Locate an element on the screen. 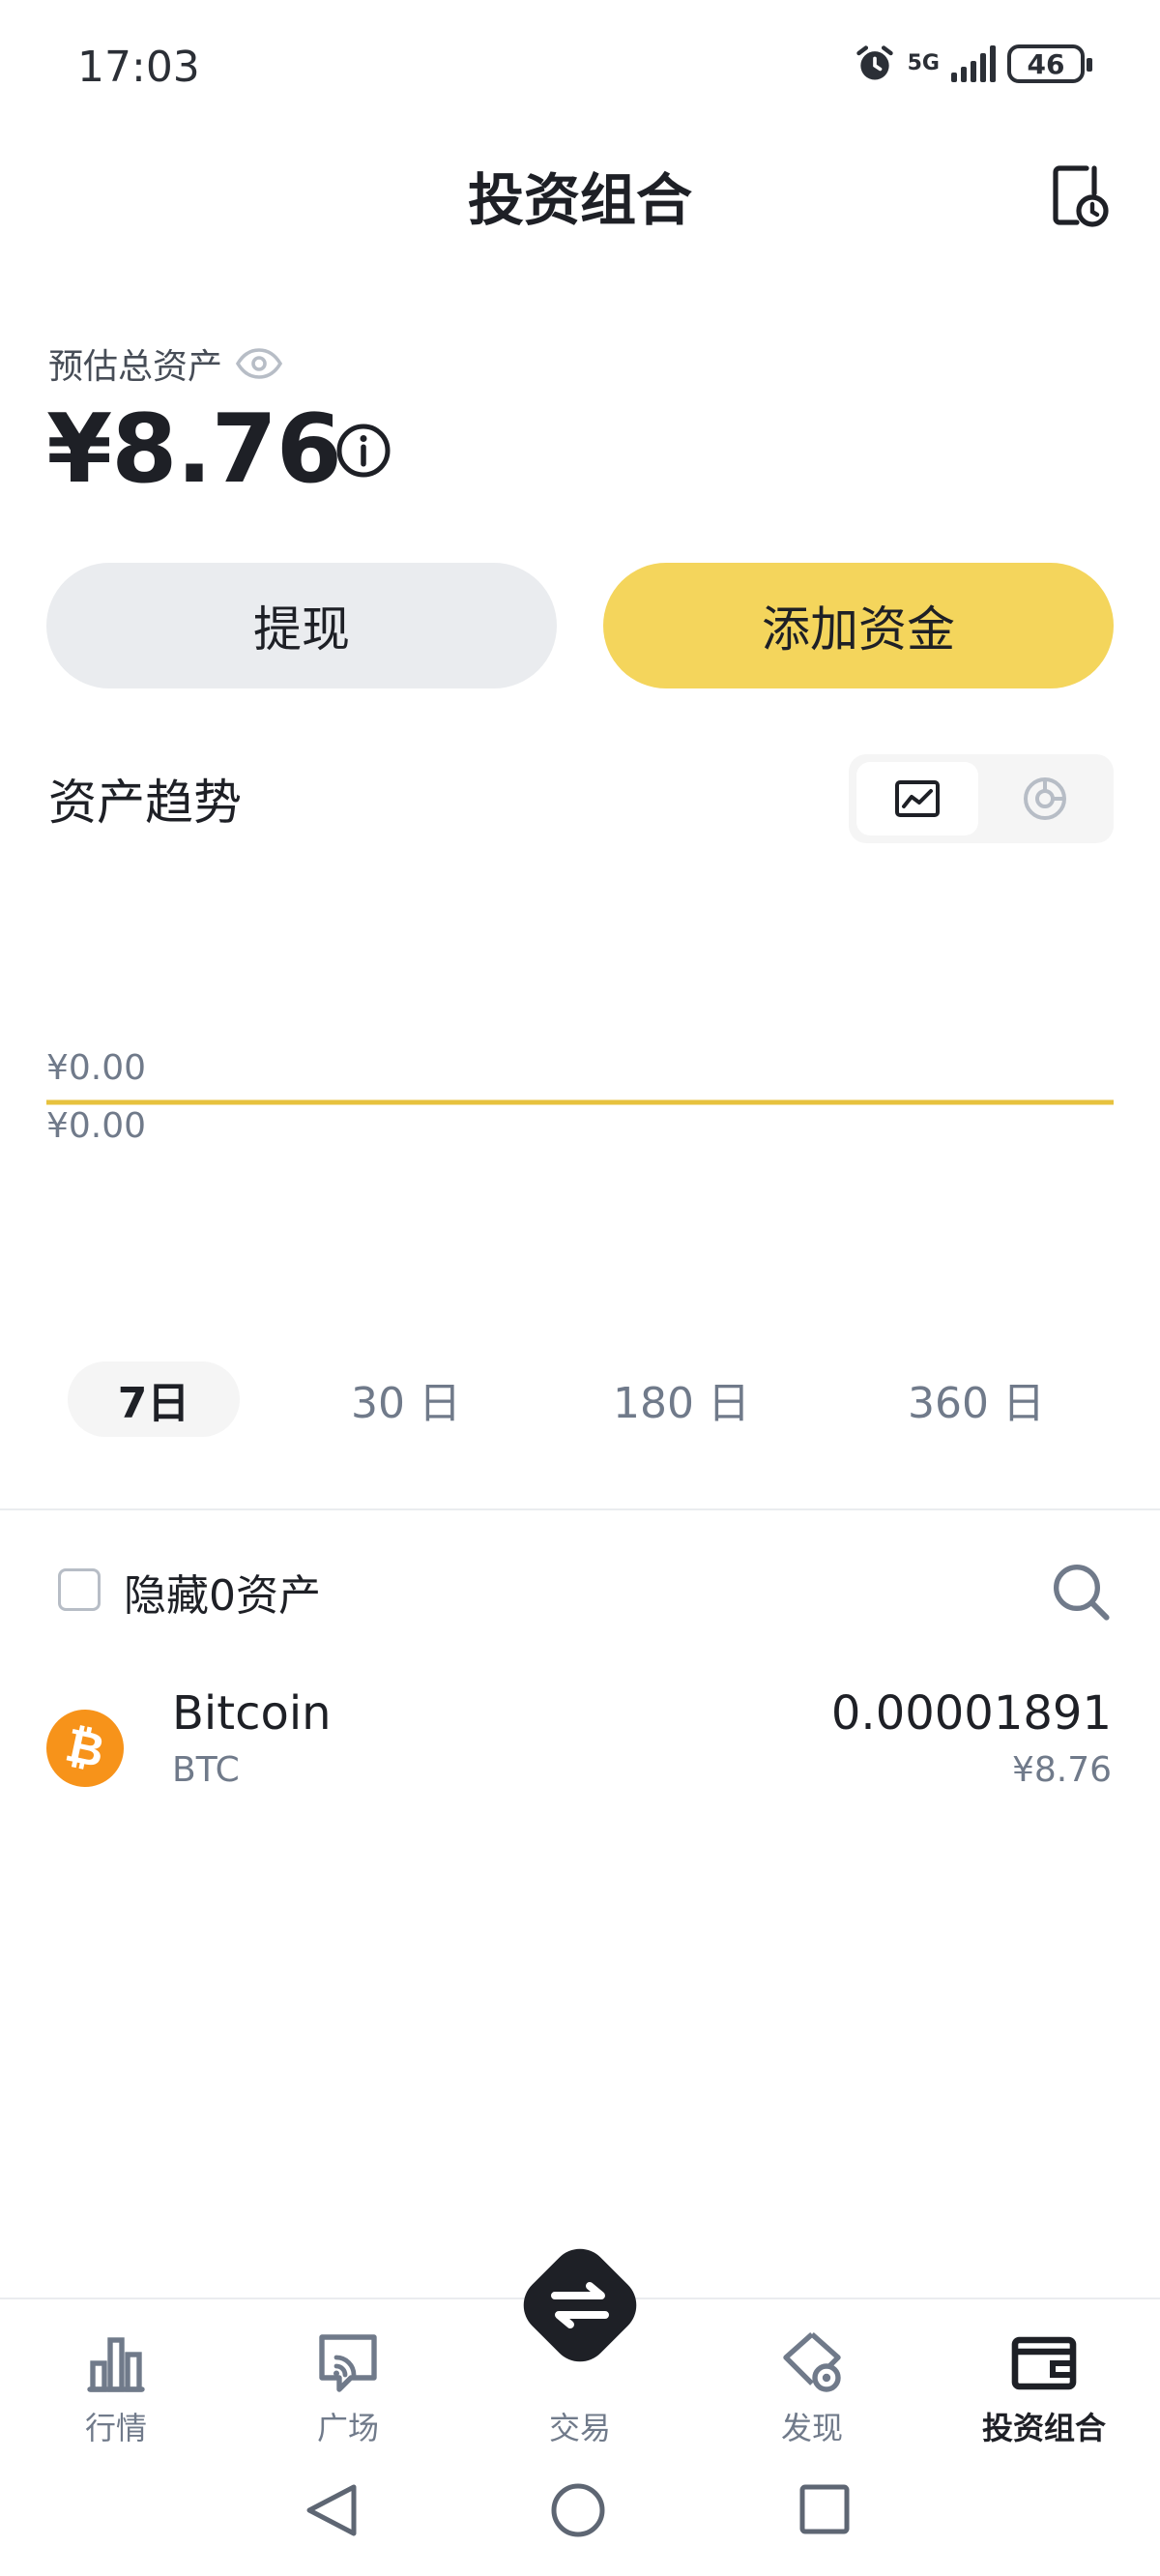 The height and width of the screenshot is (2576, 1160). nav-label-discover: 发现 is located at coordinates (812, 2428).